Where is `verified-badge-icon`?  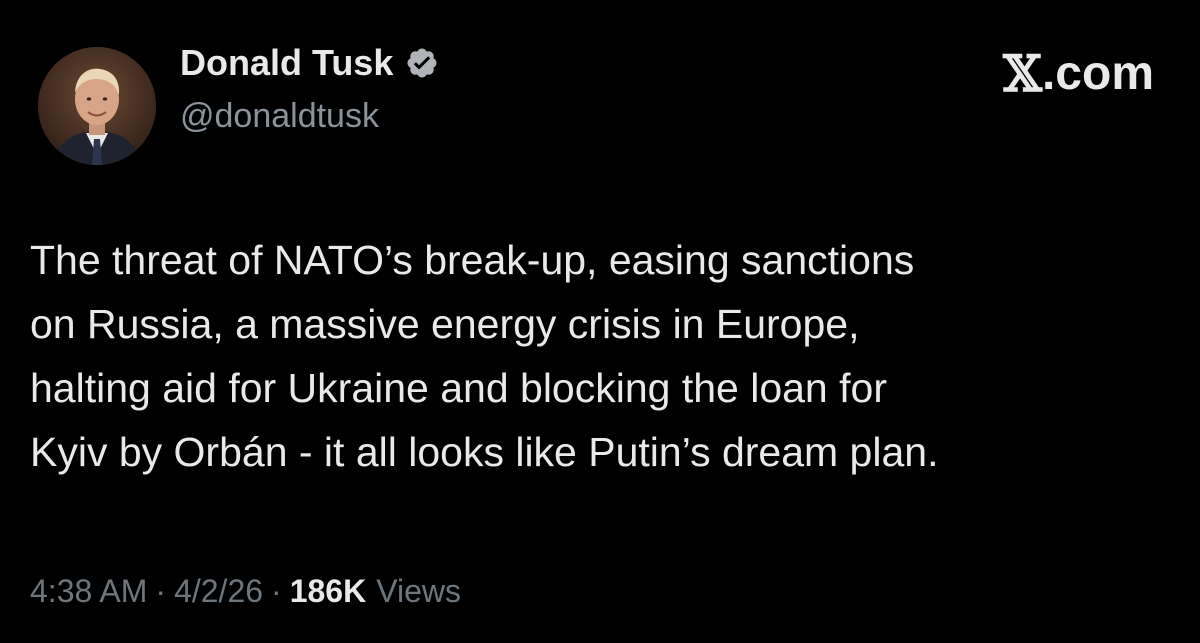
verified-badge-icon is located at coordinates (422, 63).